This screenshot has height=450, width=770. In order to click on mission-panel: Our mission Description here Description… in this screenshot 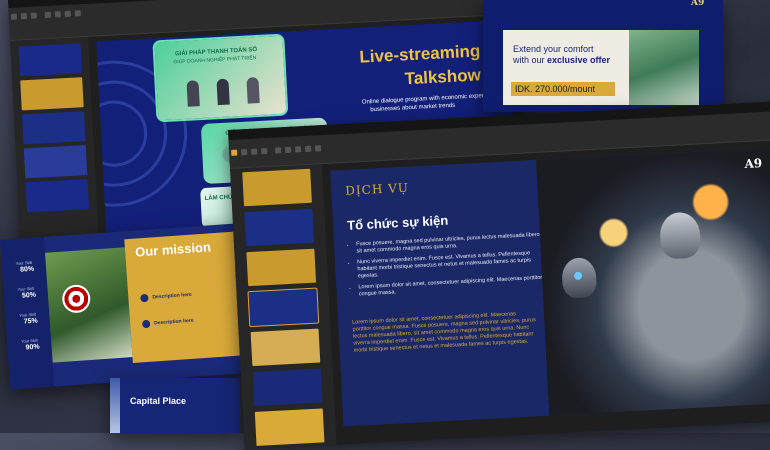, I will do `click(184, 297)`.